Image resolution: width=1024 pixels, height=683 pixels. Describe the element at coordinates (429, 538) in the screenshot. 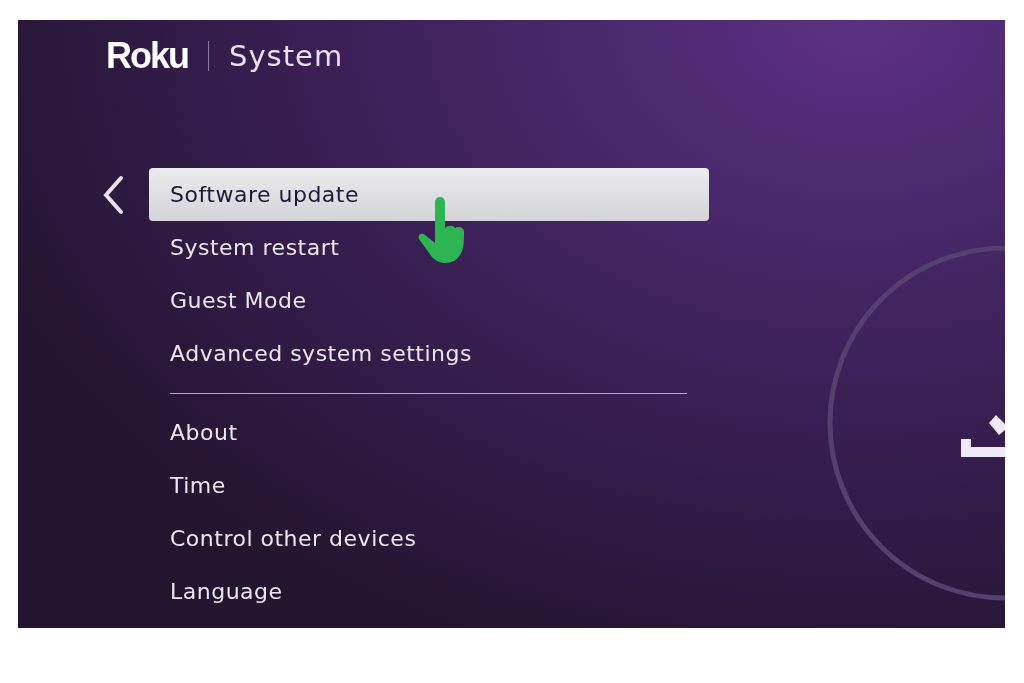

I see `menu-item: Control other devices` at that location.